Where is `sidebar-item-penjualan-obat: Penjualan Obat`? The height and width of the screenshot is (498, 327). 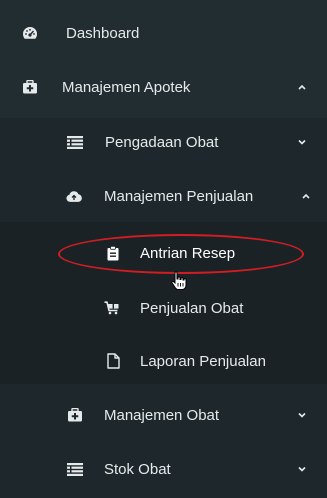
sidebar-item-penjualan-obat: Penjualan Obat is located at coordinates (163, 308).